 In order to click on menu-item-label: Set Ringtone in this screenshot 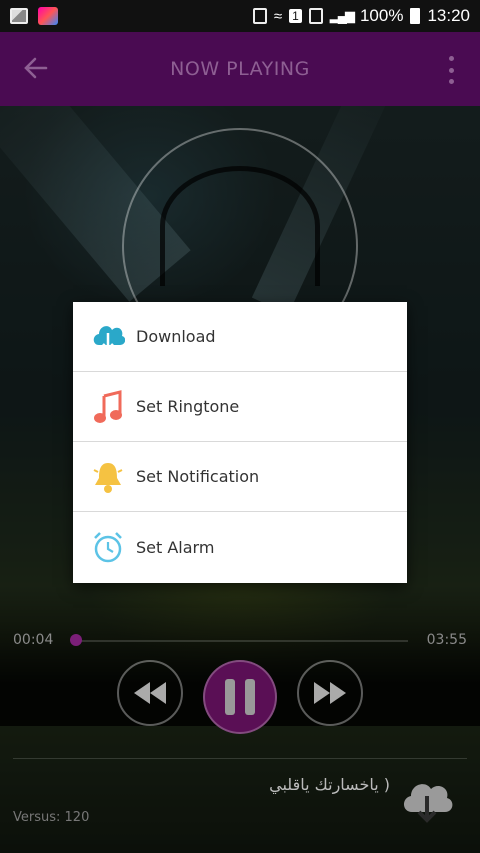, I will do `click(188, 406)`.